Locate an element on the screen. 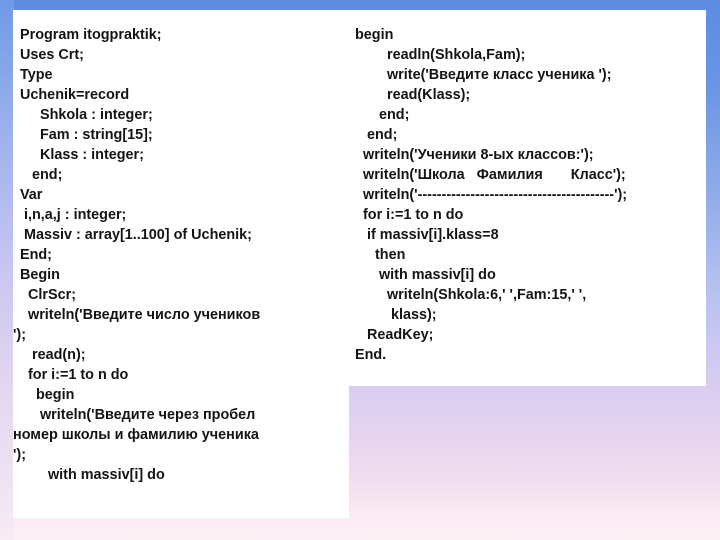 Image resolution: width=720 pixels, height=540 pixels. code-right-line: if massiv[i].klass=8 is located at coordinates (427, 235).